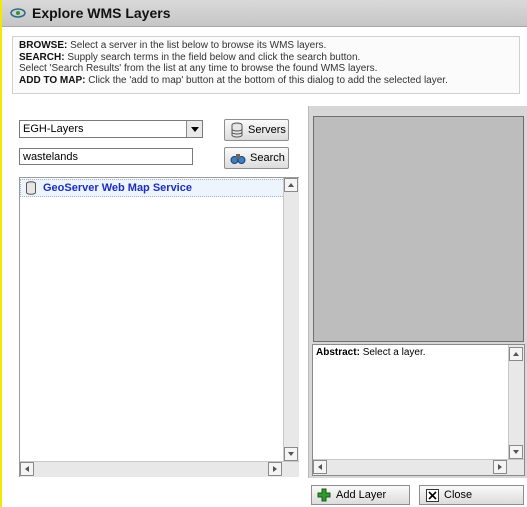 The image size is (527, 507). What do you see at coordinates (53, 129) in the screenshot?
I see `server-select-value: EGH-Layers` at bounding box center [53, 129].